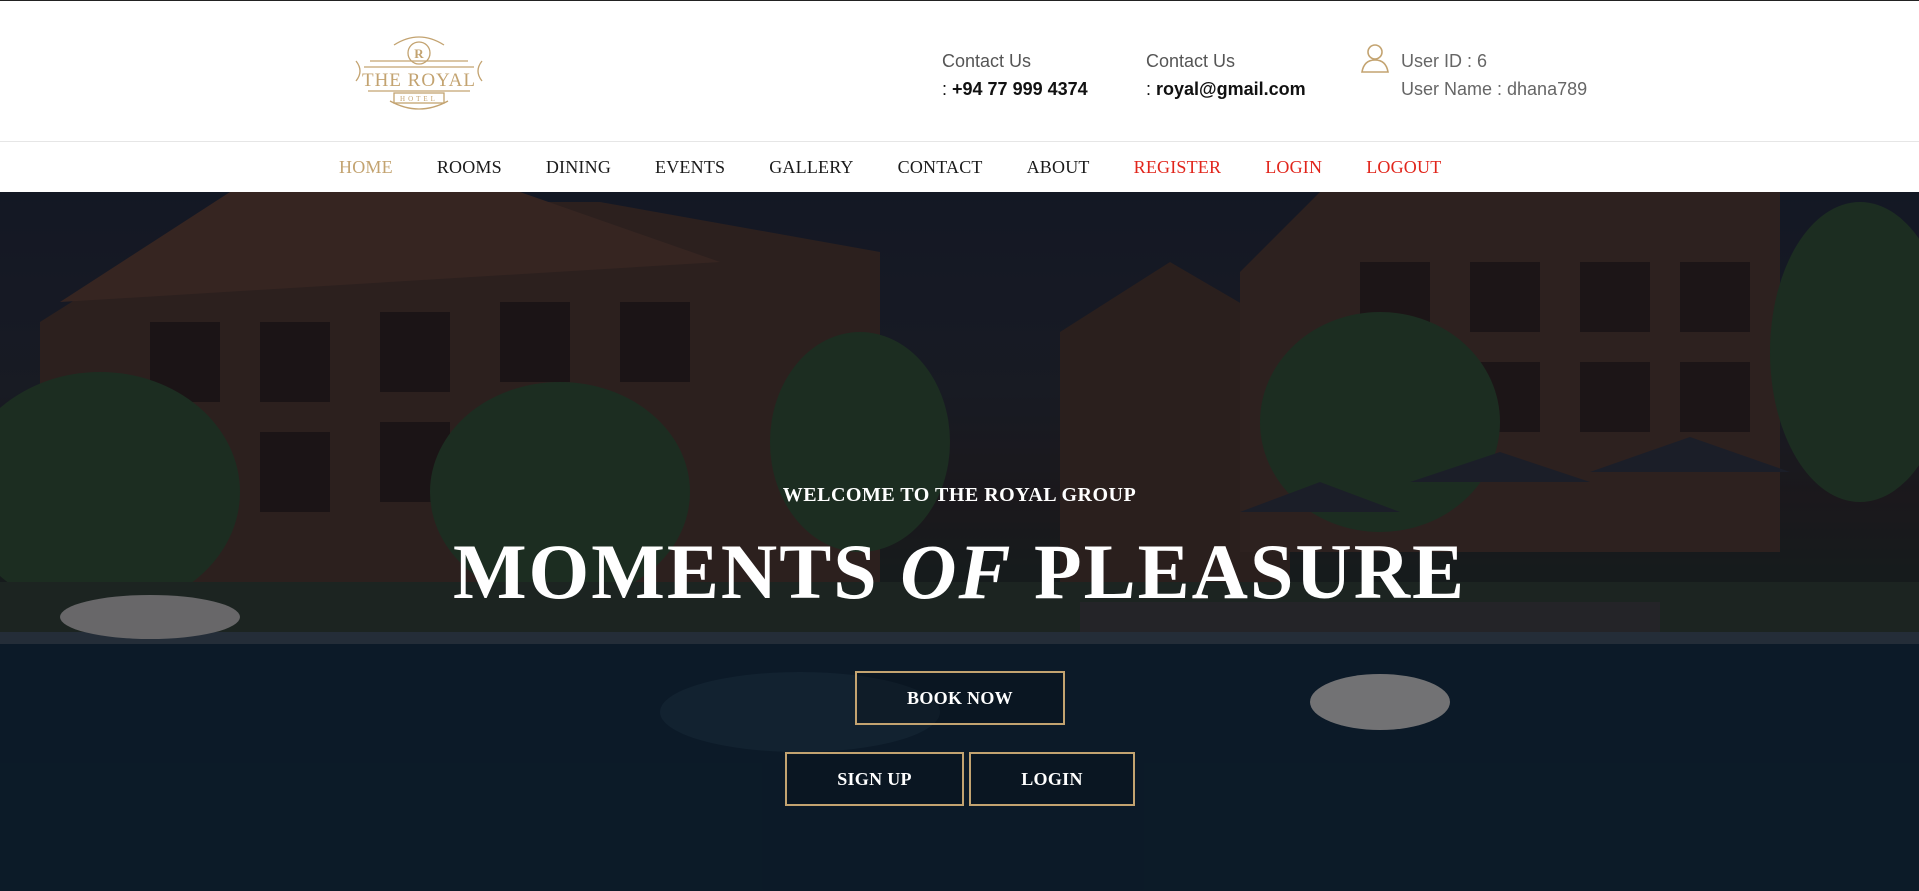 Image resolution: width=1919 pixels, height=891 pixels. What do you see at coordinates (1444, 61) in the screenshot?
I see `user-id: User ID : 6` at bounding box center [1444, 61].